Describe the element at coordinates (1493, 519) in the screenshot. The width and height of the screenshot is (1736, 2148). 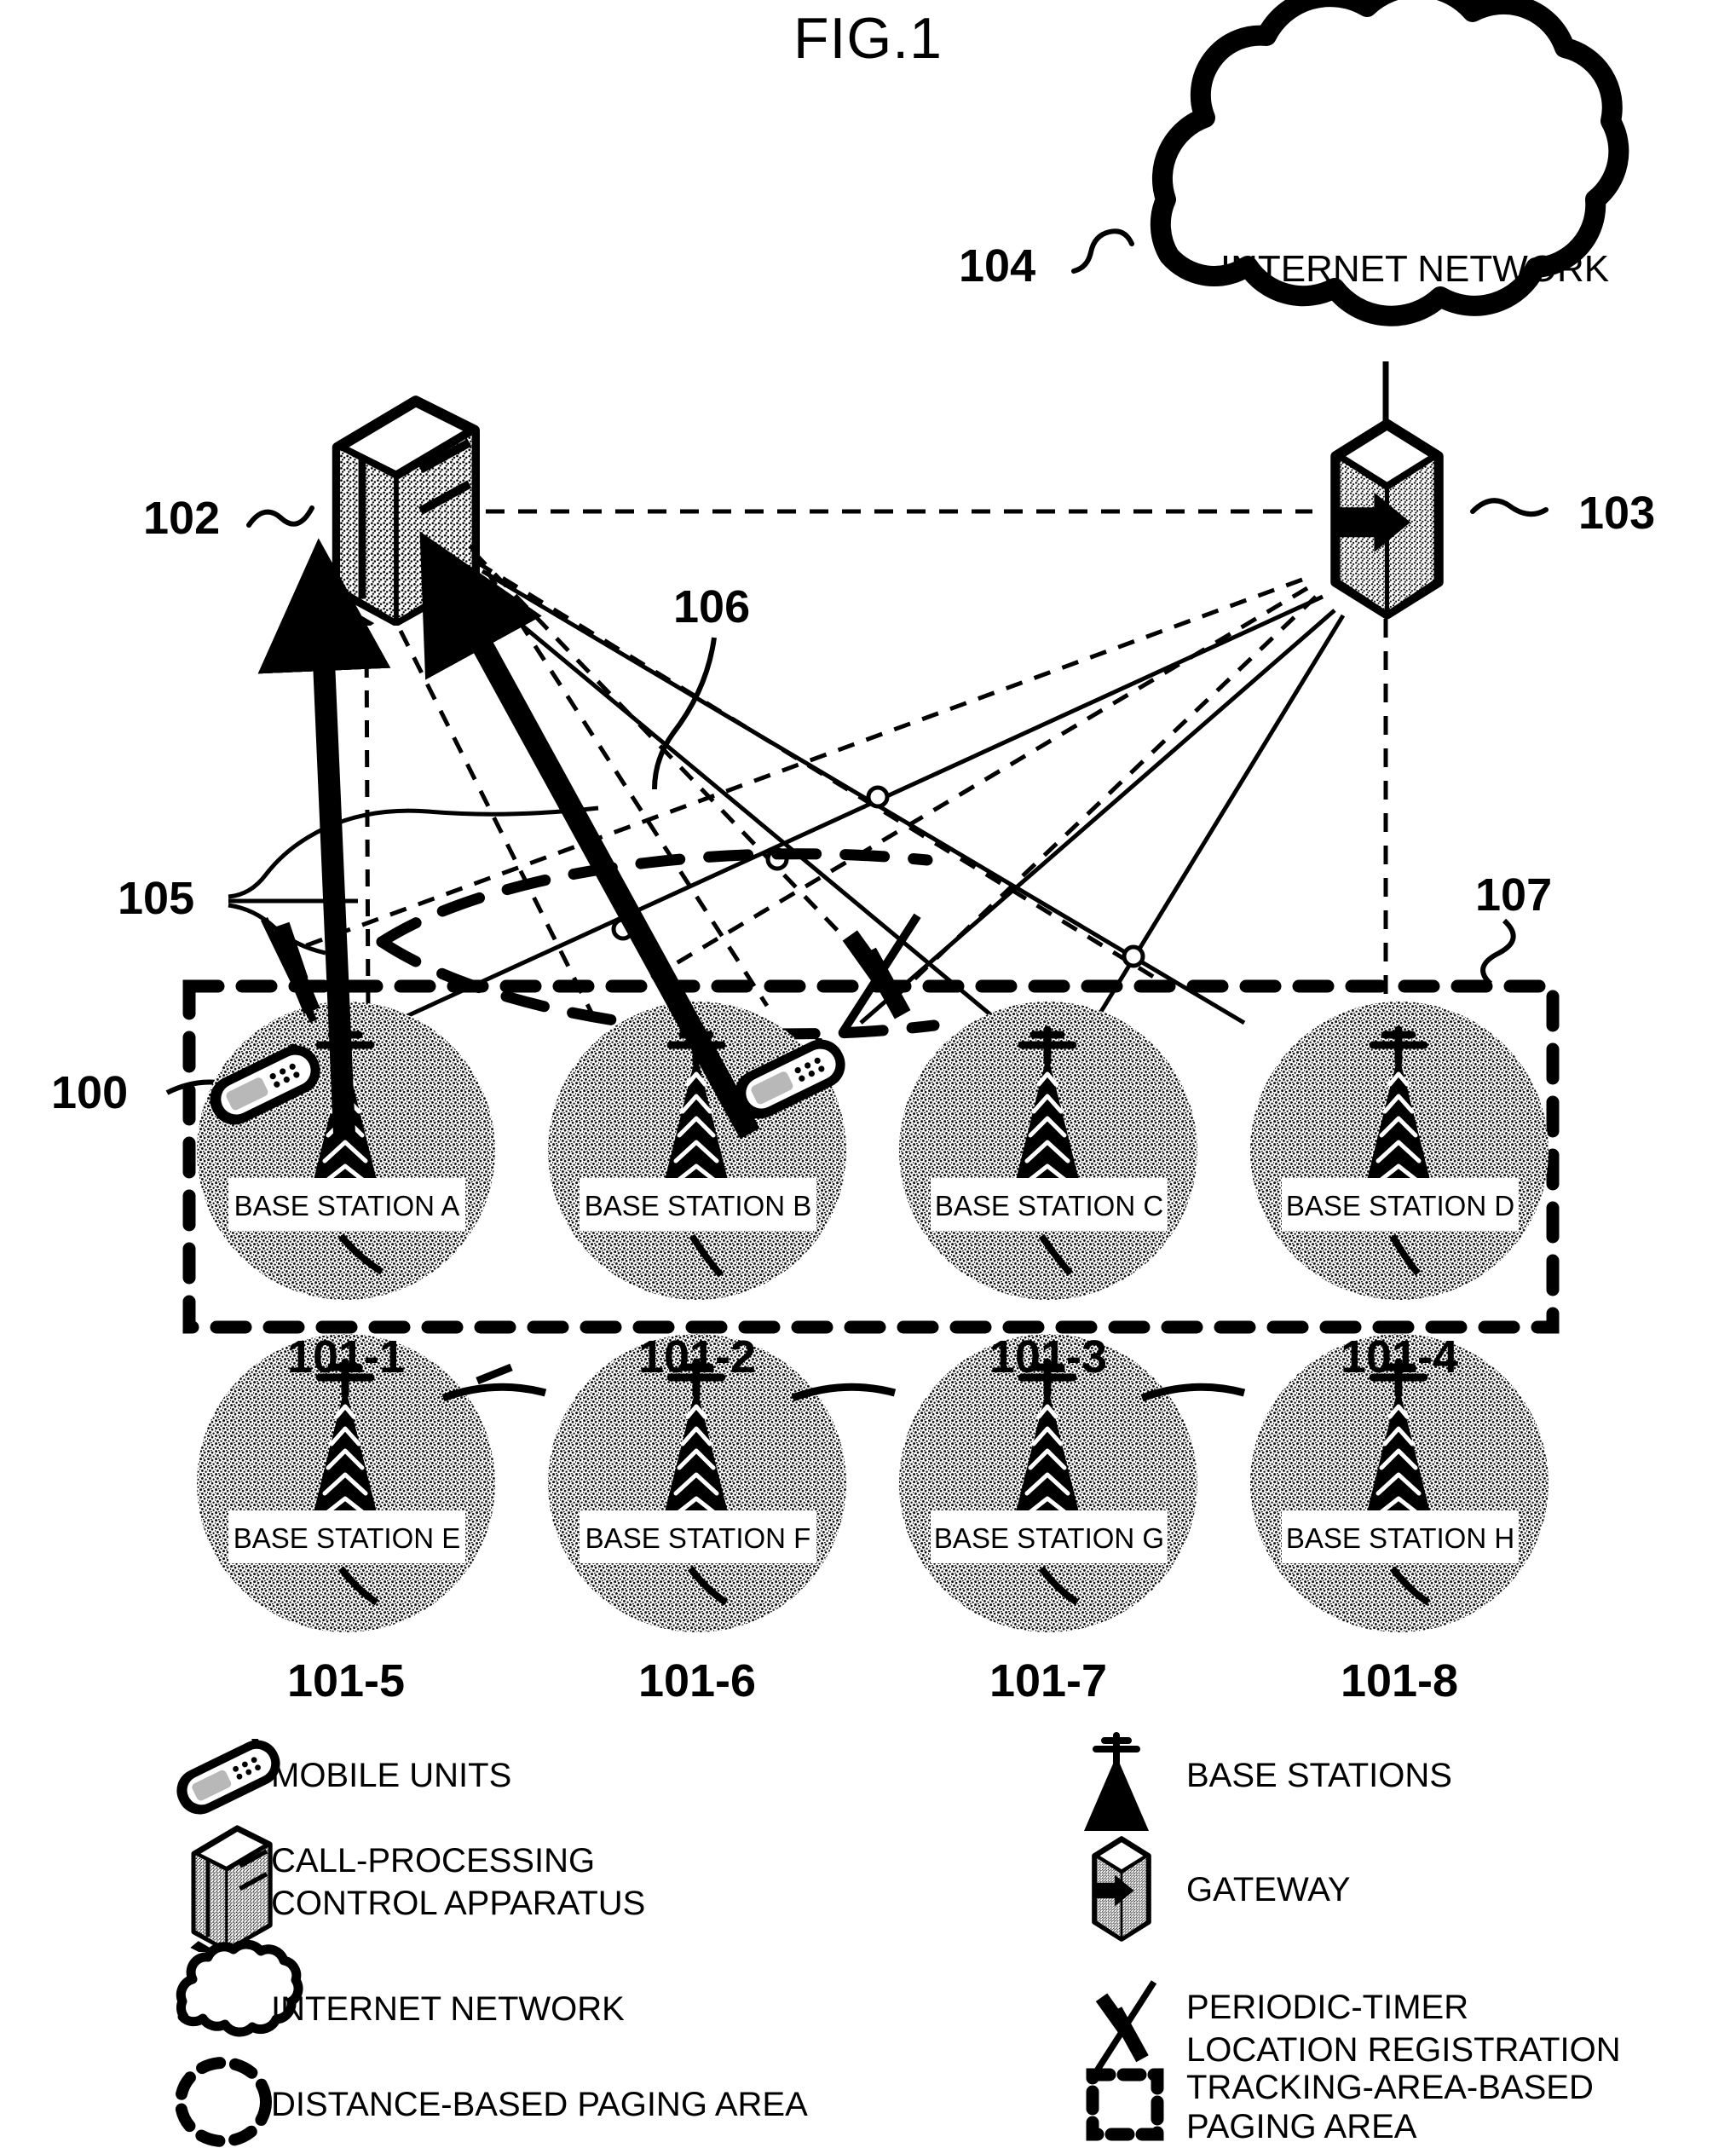
I see `gateway-node: 103` at that location.